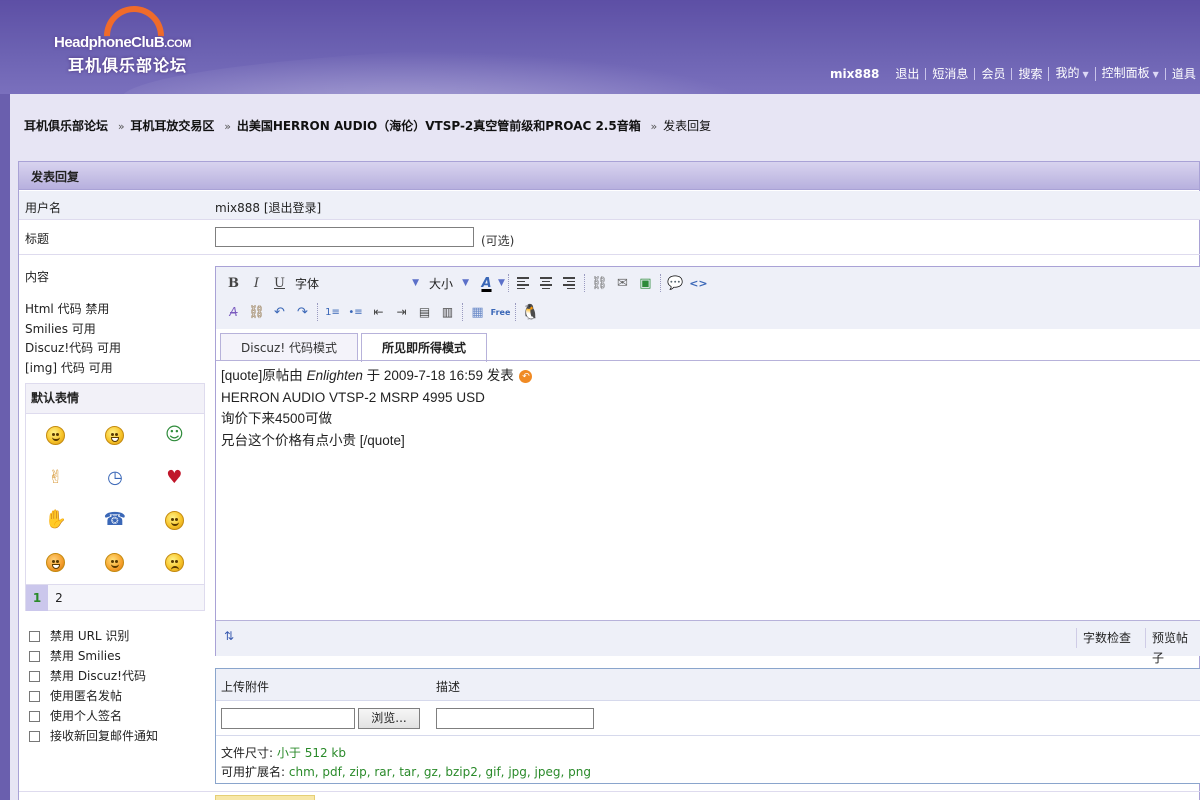 This screenshot has width=1200, height=800. I want to click on attachment-divider, so click(708, 735).